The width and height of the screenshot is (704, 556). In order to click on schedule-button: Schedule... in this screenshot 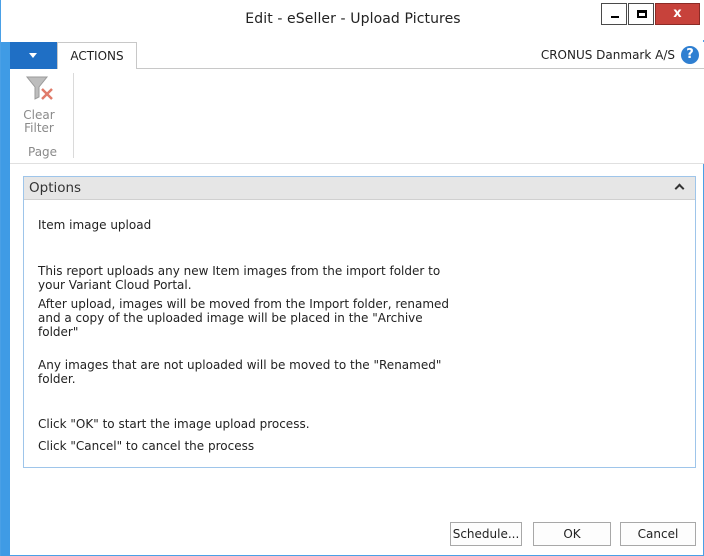, I will do `click(486, 534)`.